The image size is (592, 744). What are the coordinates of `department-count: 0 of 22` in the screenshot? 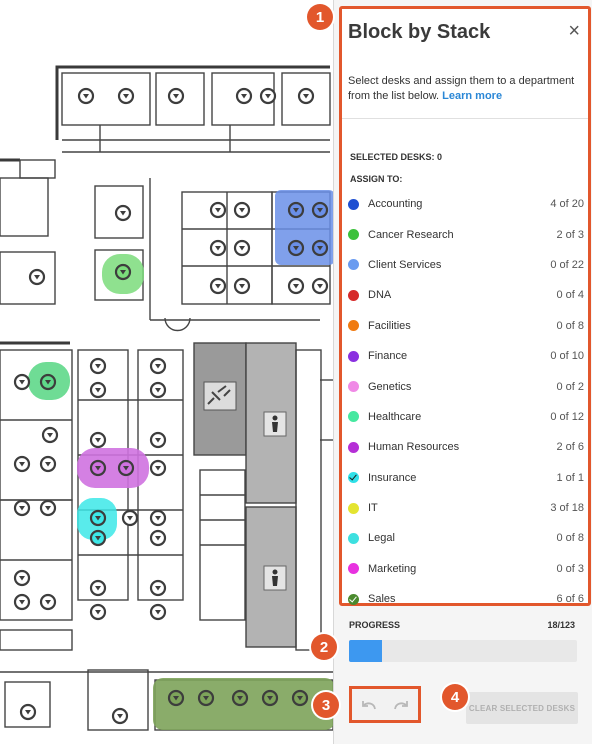 It's located at (567, 264).